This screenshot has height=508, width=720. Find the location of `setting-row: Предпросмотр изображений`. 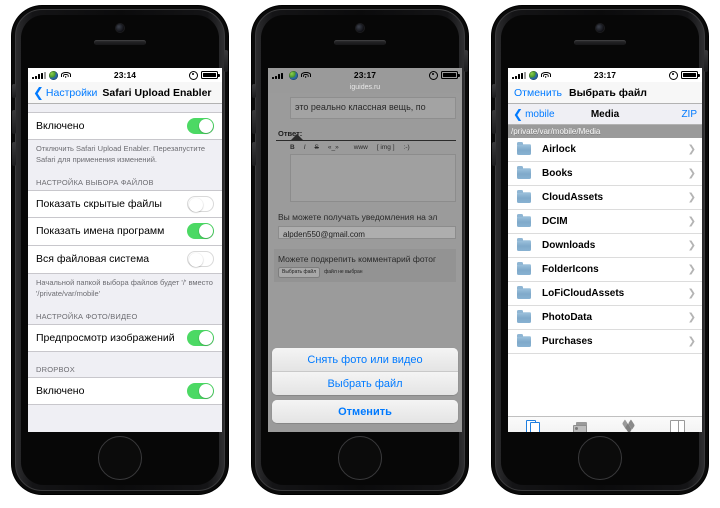

setting-row: Предпросмотр изображений is located at coordinates (125, 337).